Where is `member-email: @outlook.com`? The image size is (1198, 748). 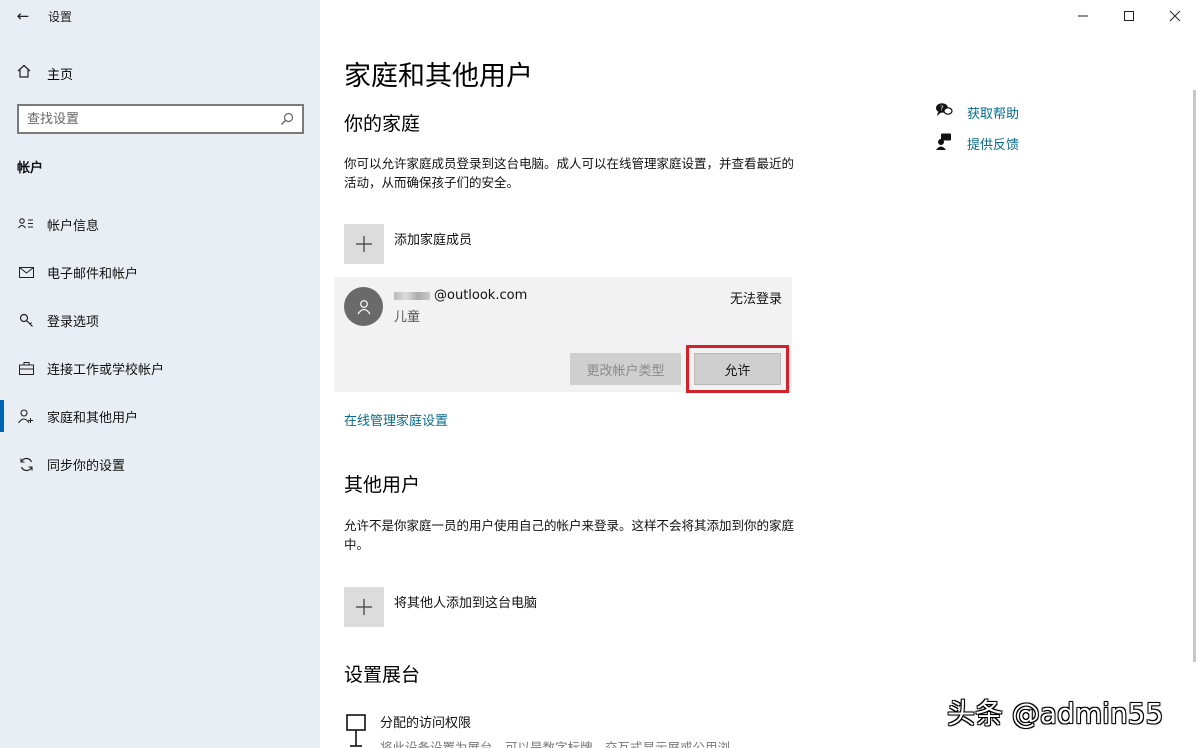
member-email: @outlook.com is located at coordinates (460, 295).